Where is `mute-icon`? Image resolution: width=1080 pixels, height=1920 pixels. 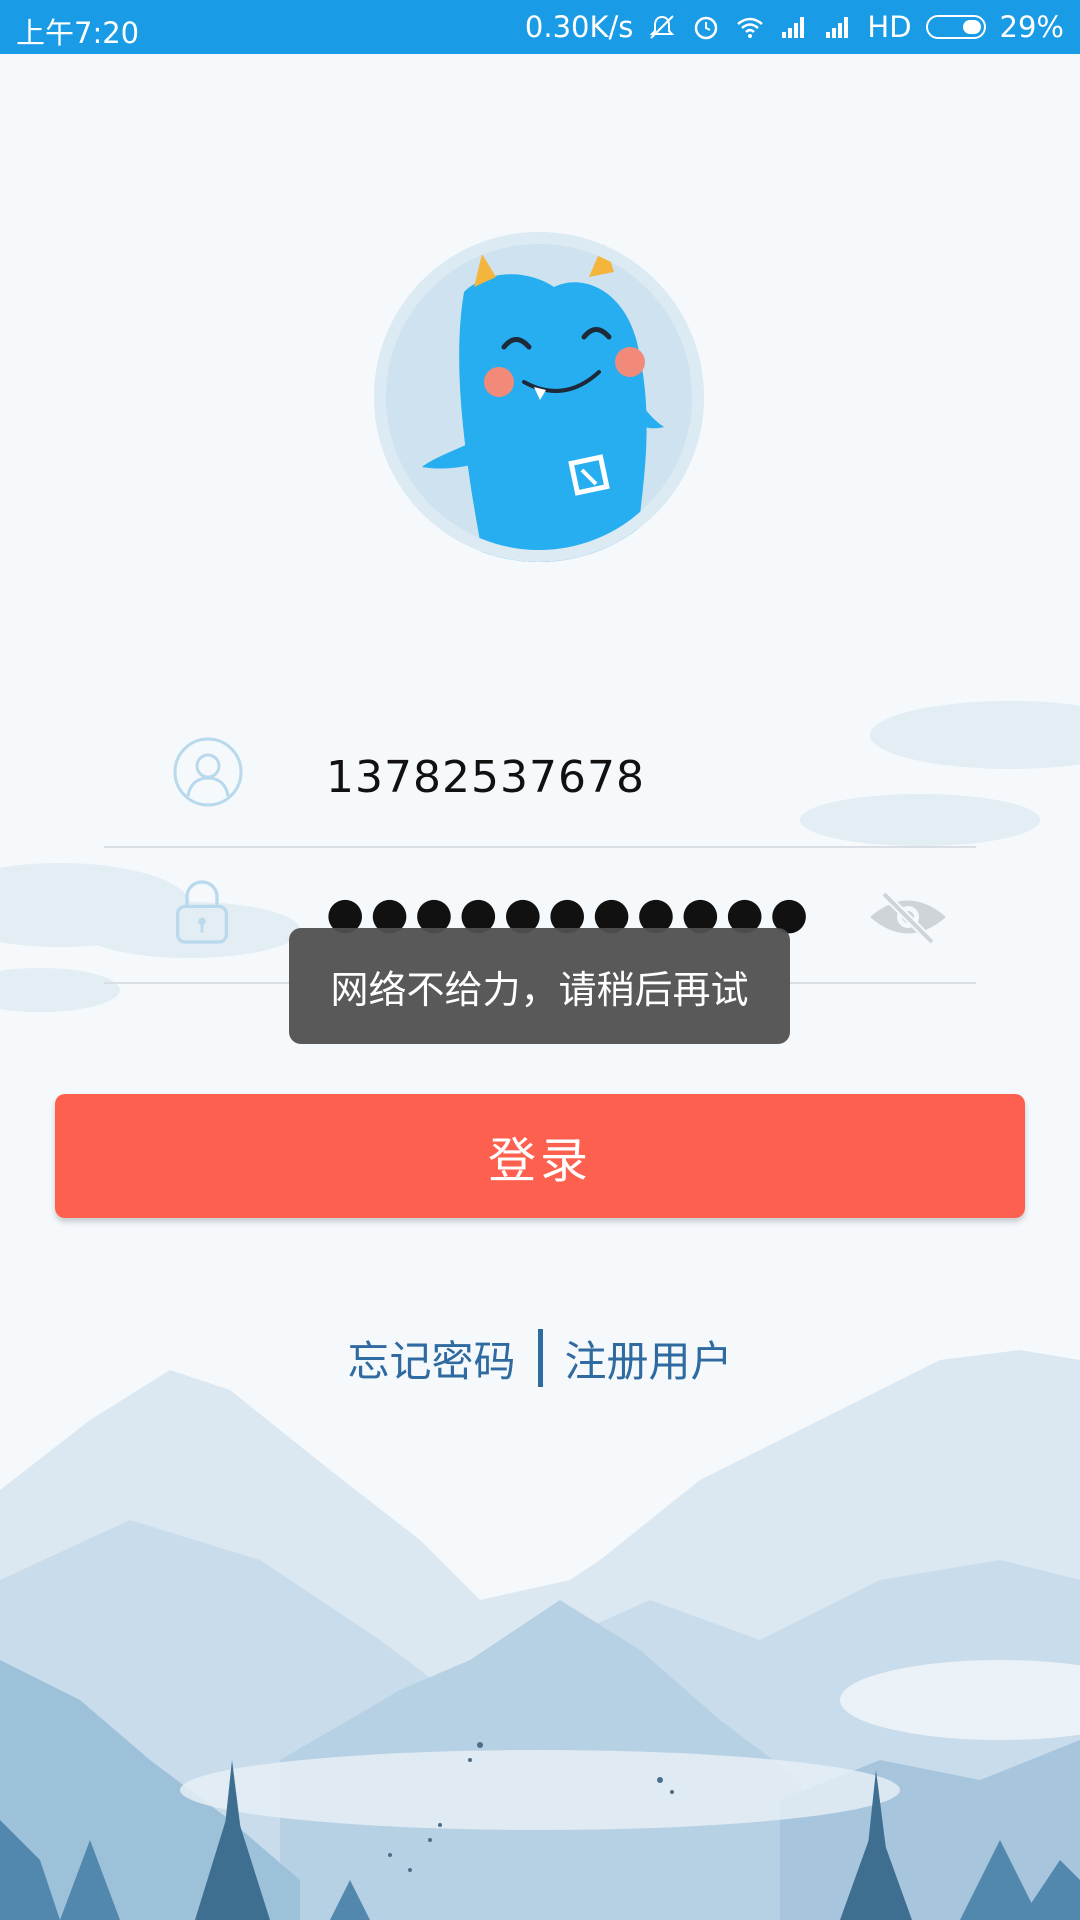 mute-icon is located at coordinates (662, 27).